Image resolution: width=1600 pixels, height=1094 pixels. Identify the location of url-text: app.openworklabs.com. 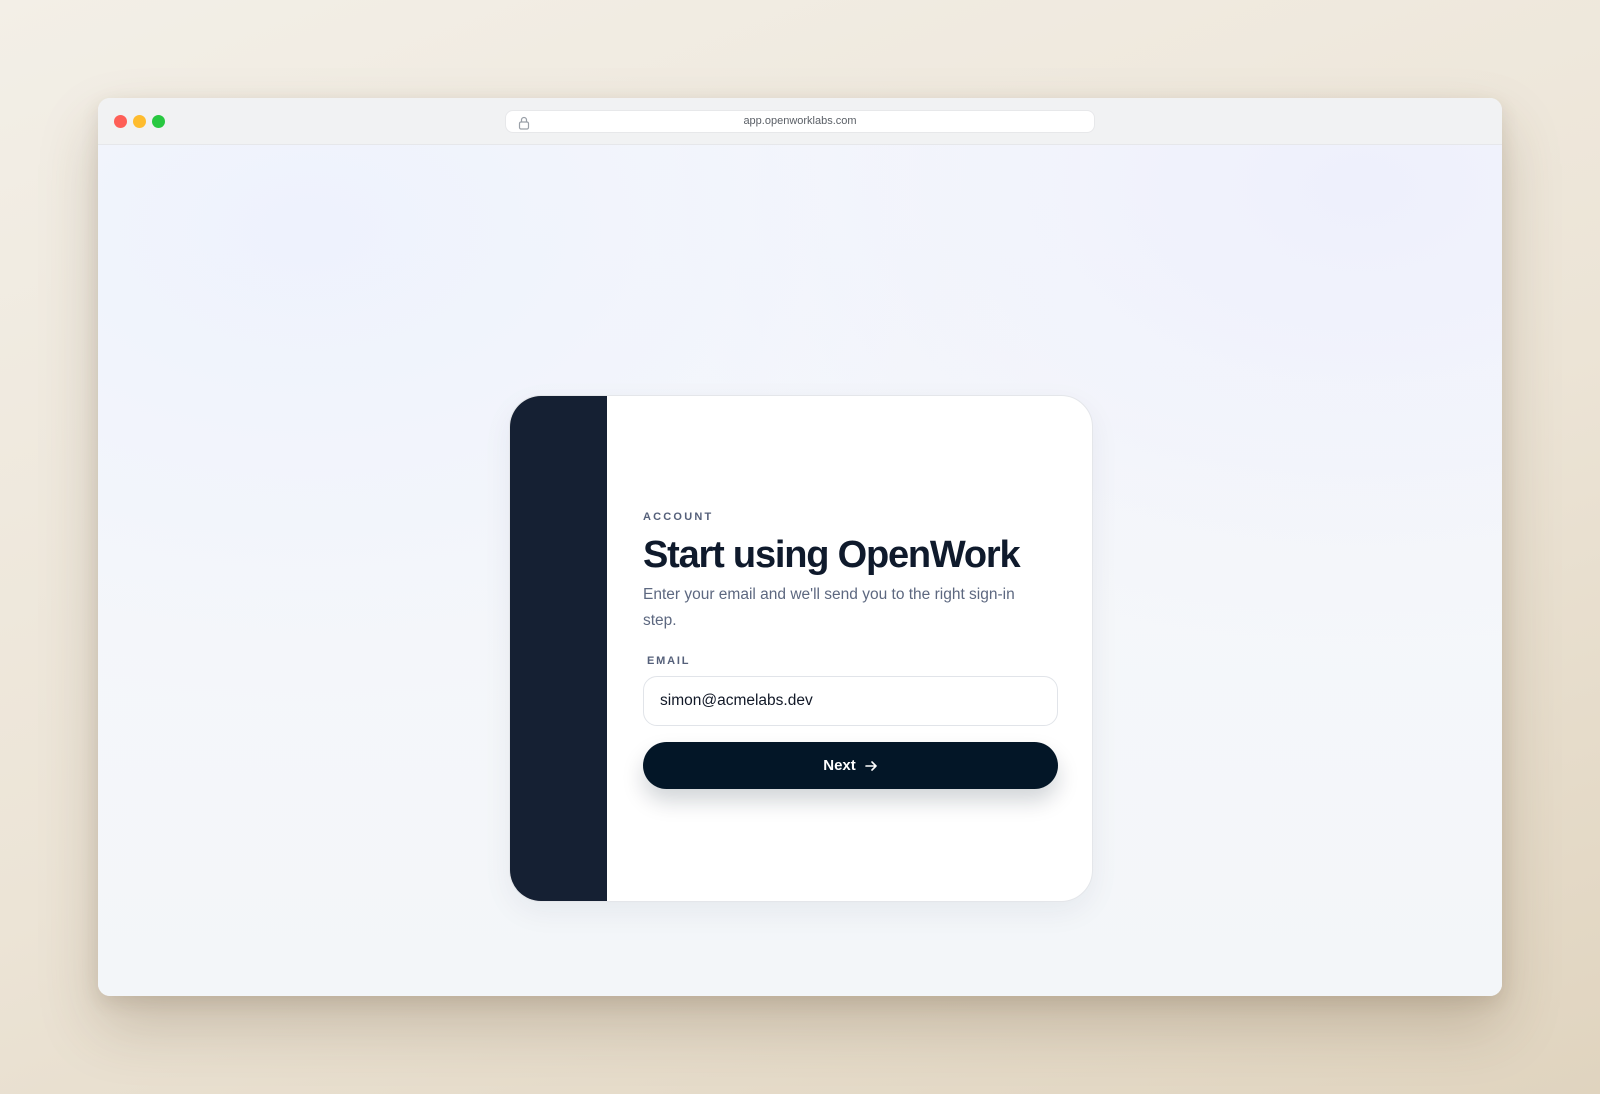
(800, 121).